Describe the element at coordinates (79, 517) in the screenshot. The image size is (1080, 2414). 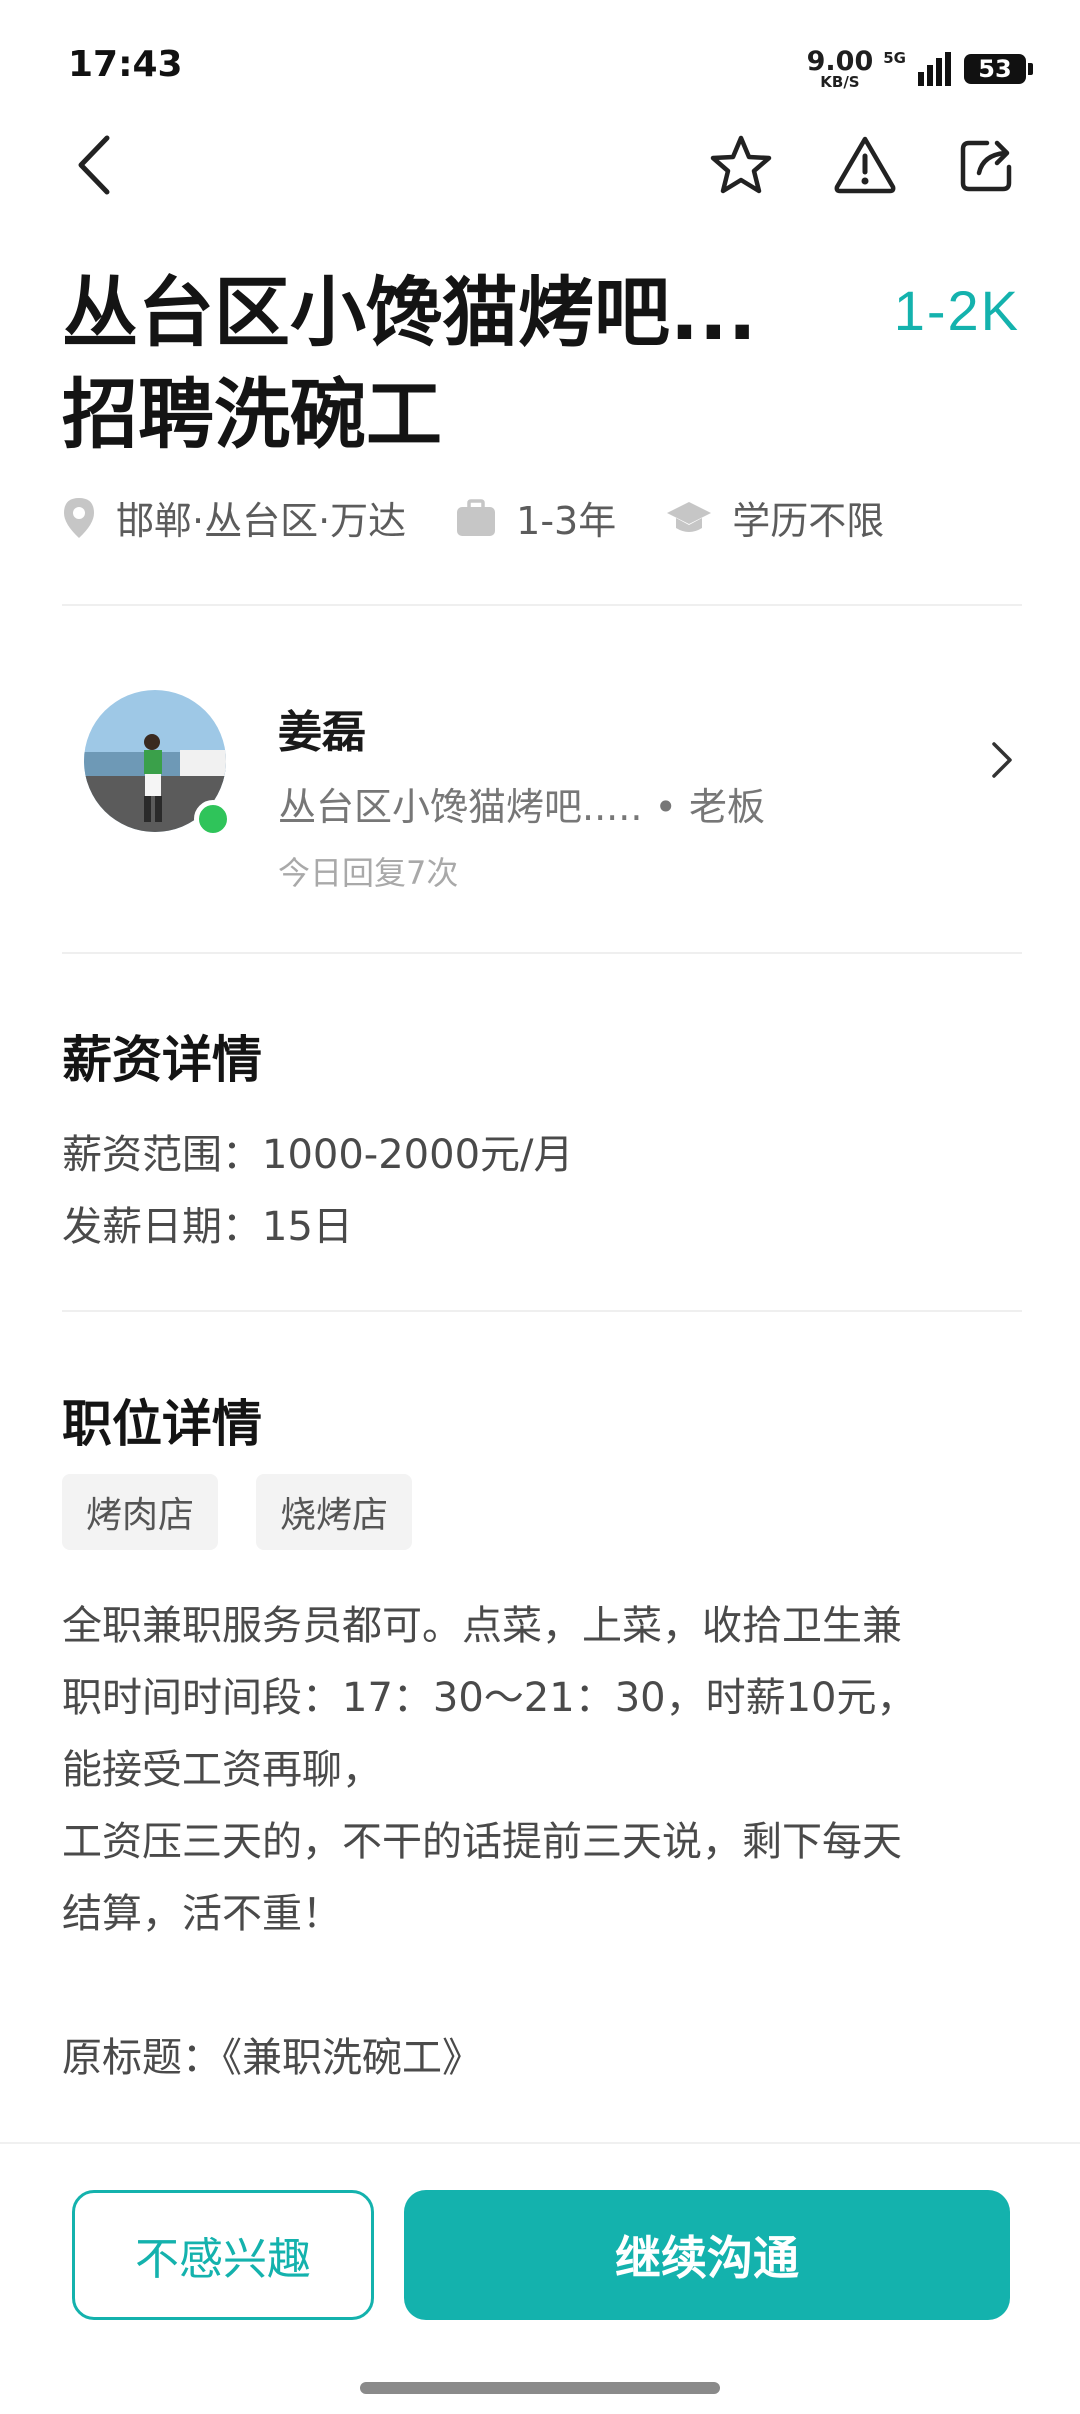
I see `location-pin-icon` at that location.